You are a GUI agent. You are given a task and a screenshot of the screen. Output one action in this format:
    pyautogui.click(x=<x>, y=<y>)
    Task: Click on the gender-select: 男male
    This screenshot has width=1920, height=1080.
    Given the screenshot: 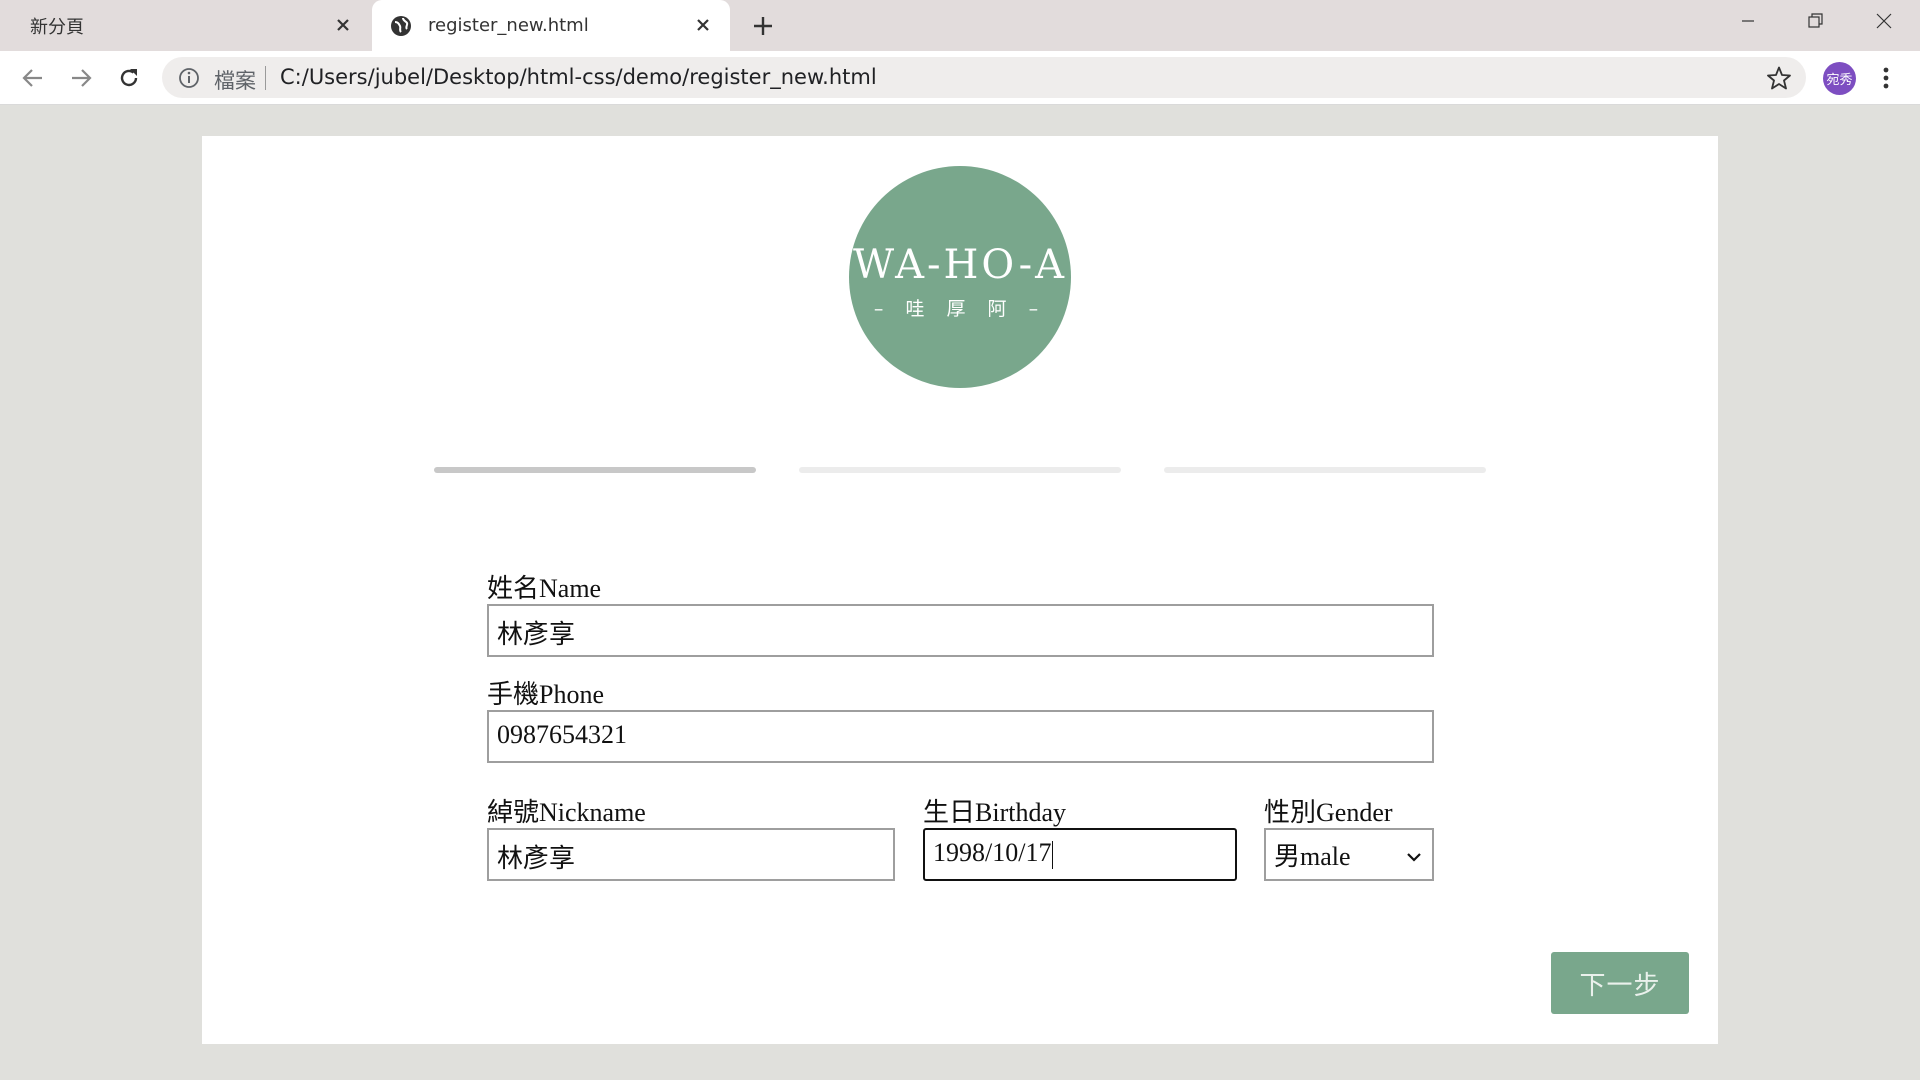 What is the action you would take?
    pyautogui.click(x=1349, y=854)
    